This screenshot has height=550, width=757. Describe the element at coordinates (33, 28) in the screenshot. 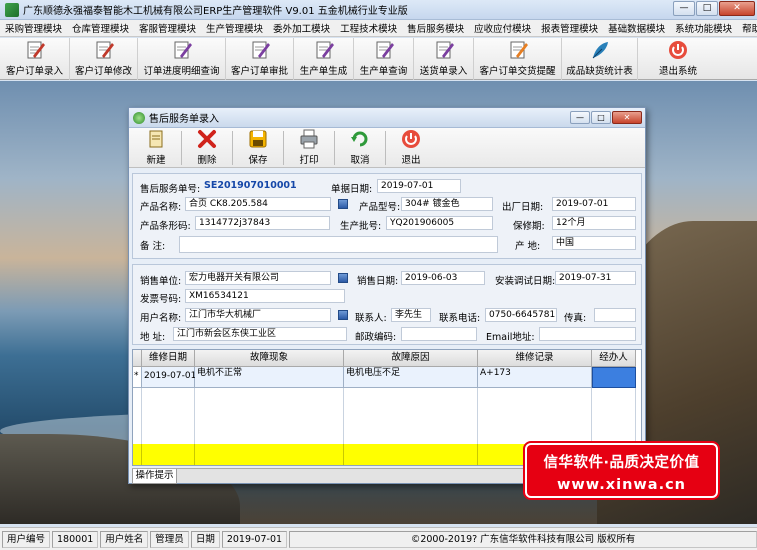

I see `menu-purchase: 采购管理模块` at that location.